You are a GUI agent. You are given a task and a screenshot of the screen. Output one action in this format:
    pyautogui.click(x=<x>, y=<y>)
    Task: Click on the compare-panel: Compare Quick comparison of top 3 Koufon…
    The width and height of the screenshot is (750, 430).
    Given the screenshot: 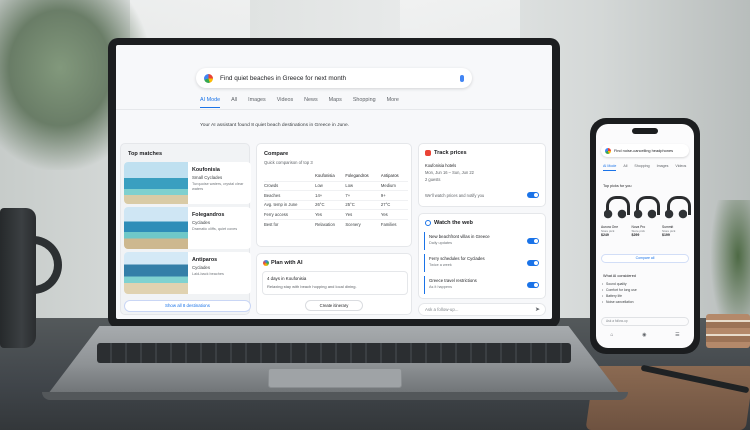 What is the action you would take?
    pyautogui.click(x=334, y=195)
    